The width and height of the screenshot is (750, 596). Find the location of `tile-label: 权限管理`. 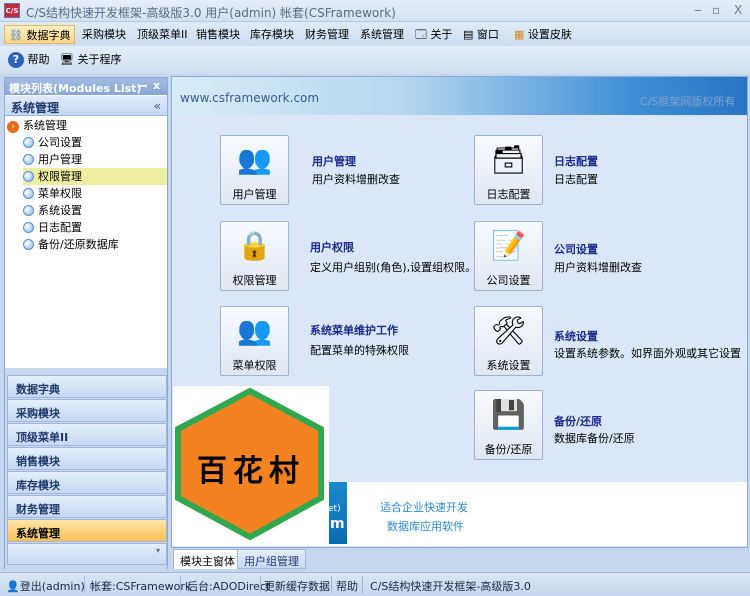

tile-label: 权限管理 is located at coordinates (254, 280).